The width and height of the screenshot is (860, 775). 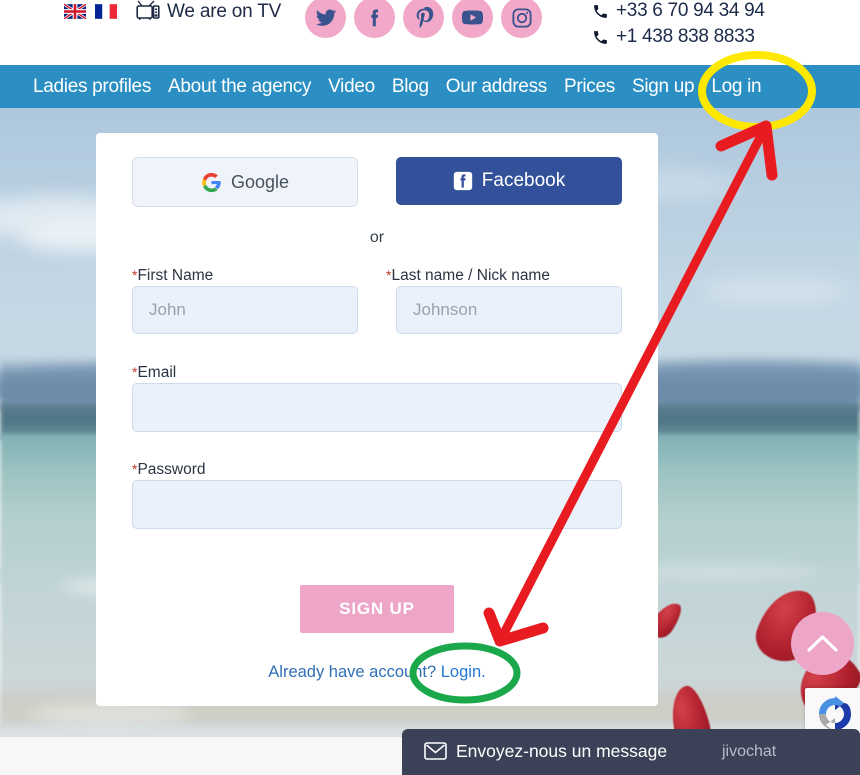 I want to click on nav-item-ladies-profiles: Ladies profiles, so click(x=92, y=86).